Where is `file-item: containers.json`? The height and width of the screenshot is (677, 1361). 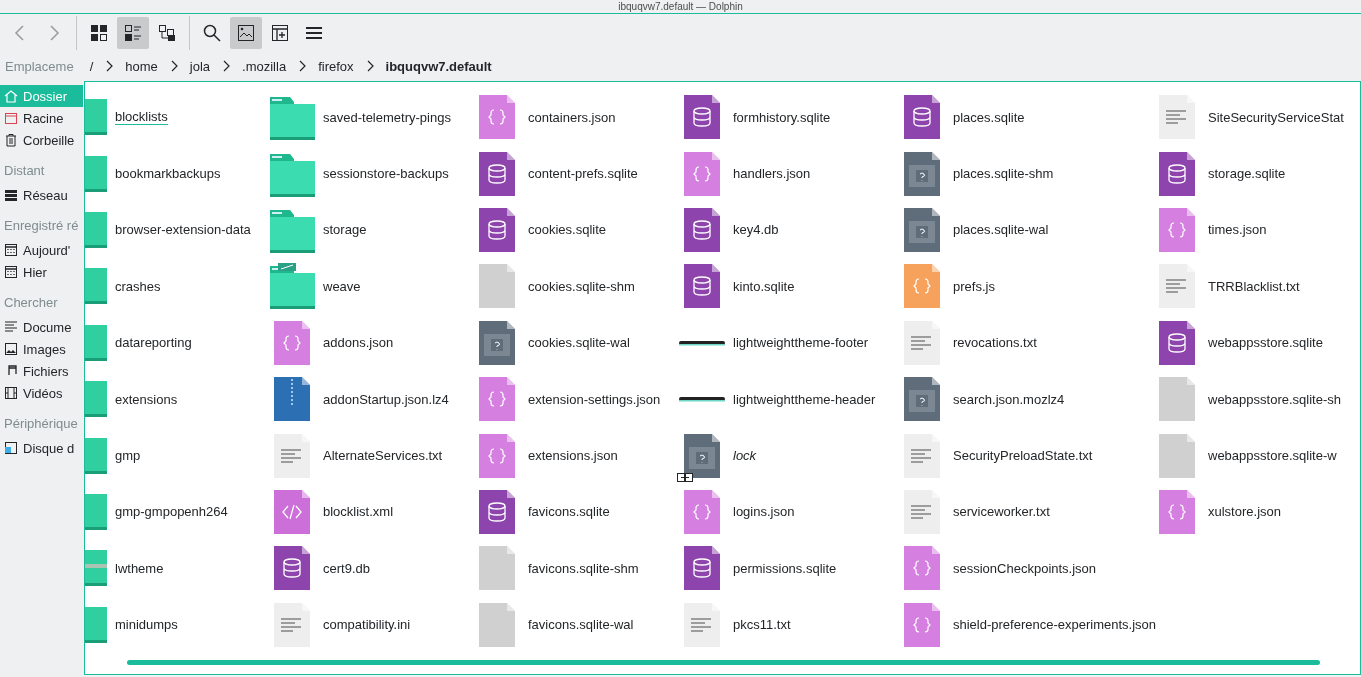 file-item: containers.json is located at coordinates (576, 117).